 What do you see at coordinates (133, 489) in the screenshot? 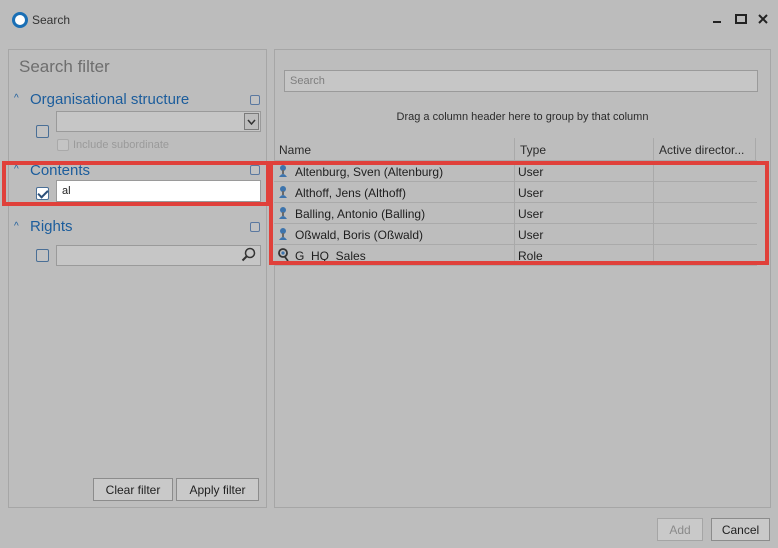
I see `clear-filter-button: Clear filter` at bounding box center [133, 489].